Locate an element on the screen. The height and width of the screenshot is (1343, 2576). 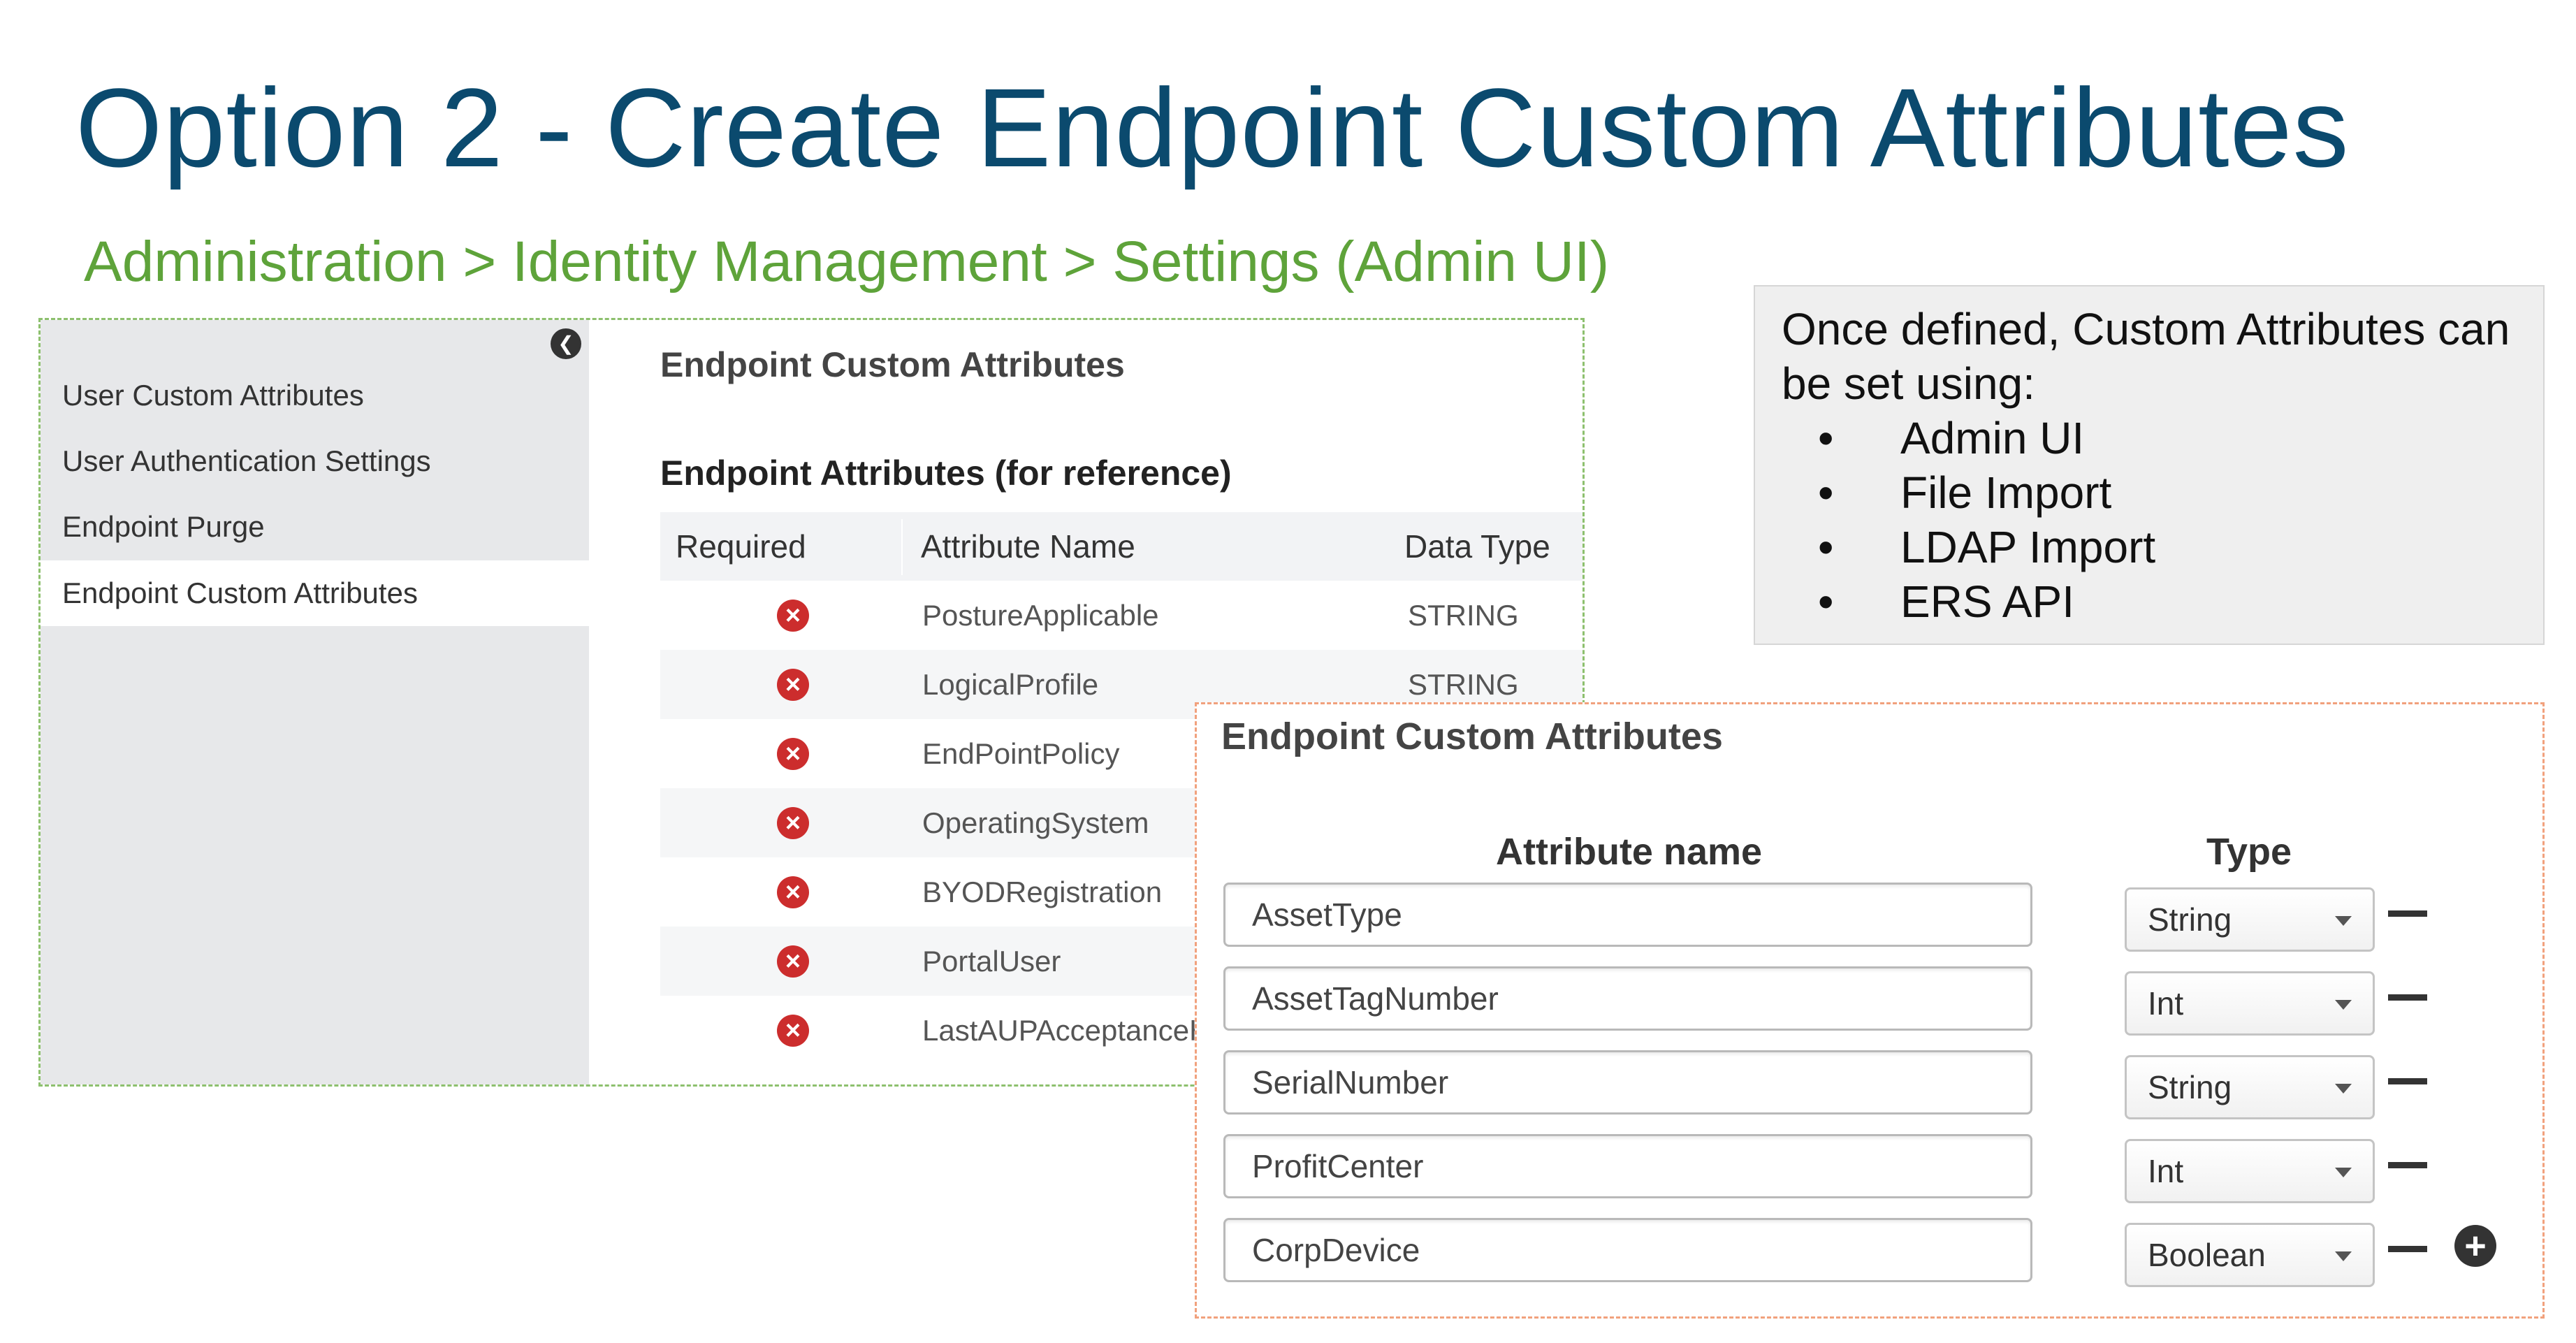
attribute-type-select: Boolean is located at coordinates (2250, 1255).